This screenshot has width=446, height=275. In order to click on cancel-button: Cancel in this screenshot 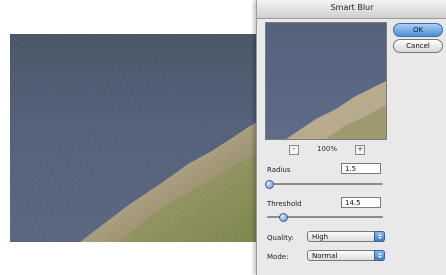, I will do `click(418, 46)`.